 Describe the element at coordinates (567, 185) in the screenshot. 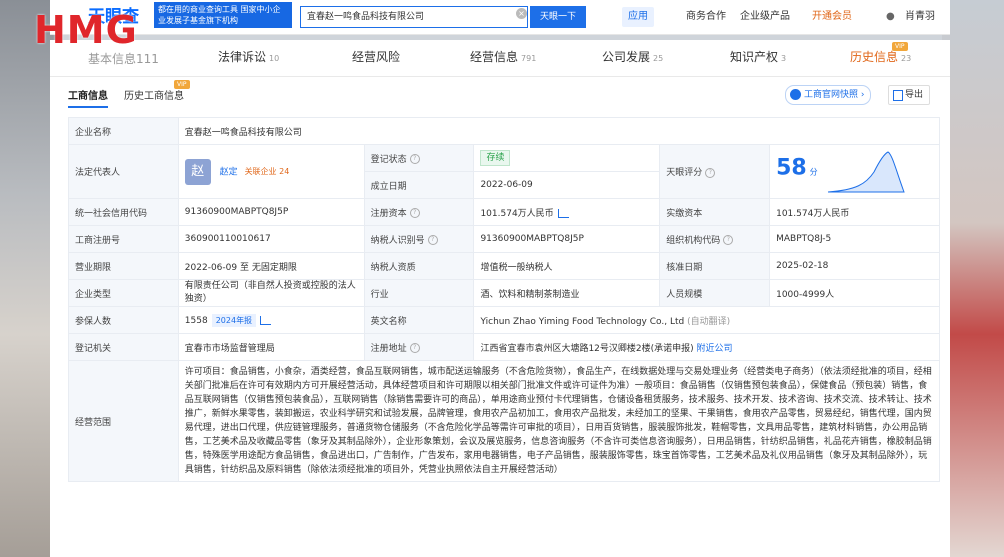

I see `value-found-date: 2022-06-09` at that location.